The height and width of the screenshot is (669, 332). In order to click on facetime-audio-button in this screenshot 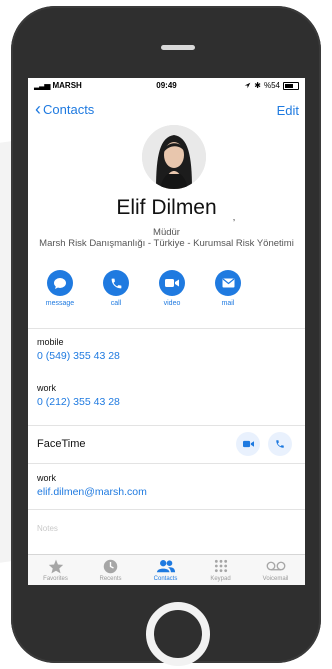, I will do `click(280, 444)`.